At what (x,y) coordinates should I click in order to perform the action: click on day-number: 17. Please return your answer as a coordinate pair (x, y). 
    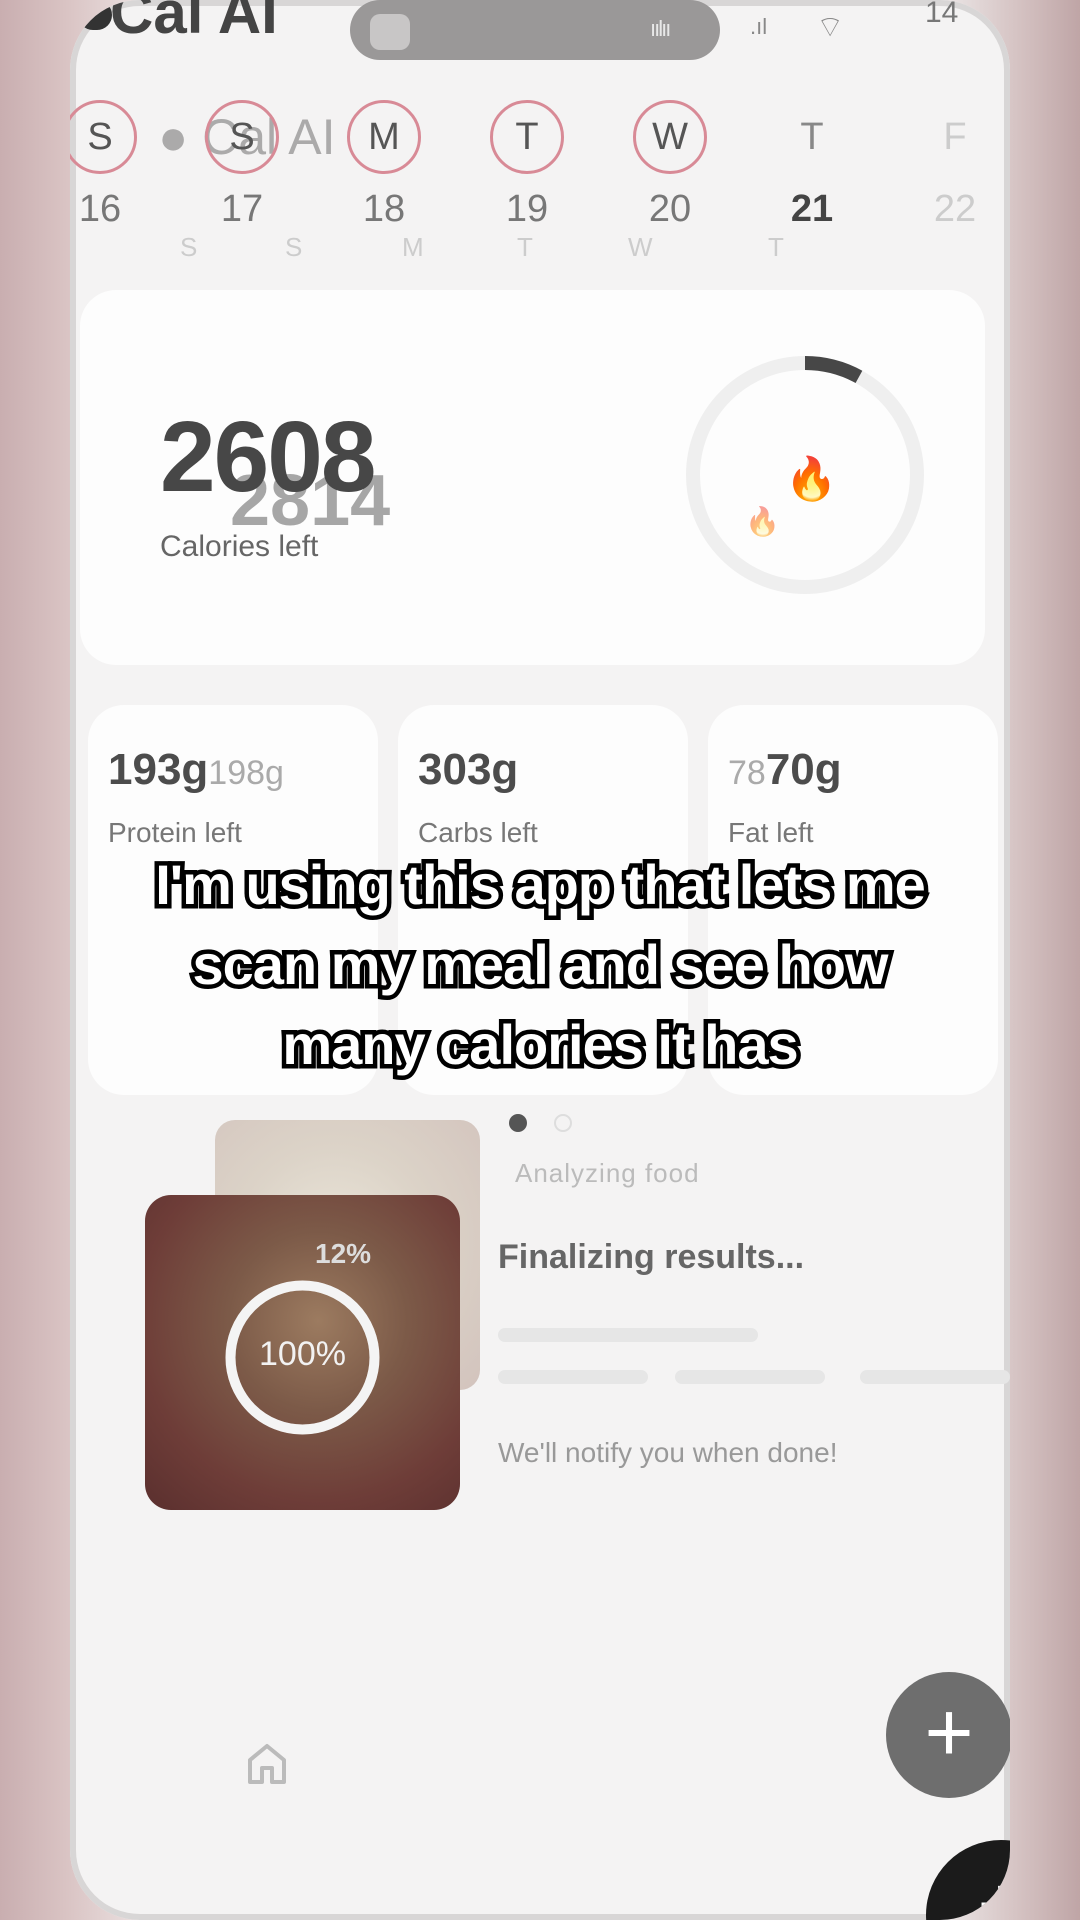
    Looking at the image, I should click on (242, 209).